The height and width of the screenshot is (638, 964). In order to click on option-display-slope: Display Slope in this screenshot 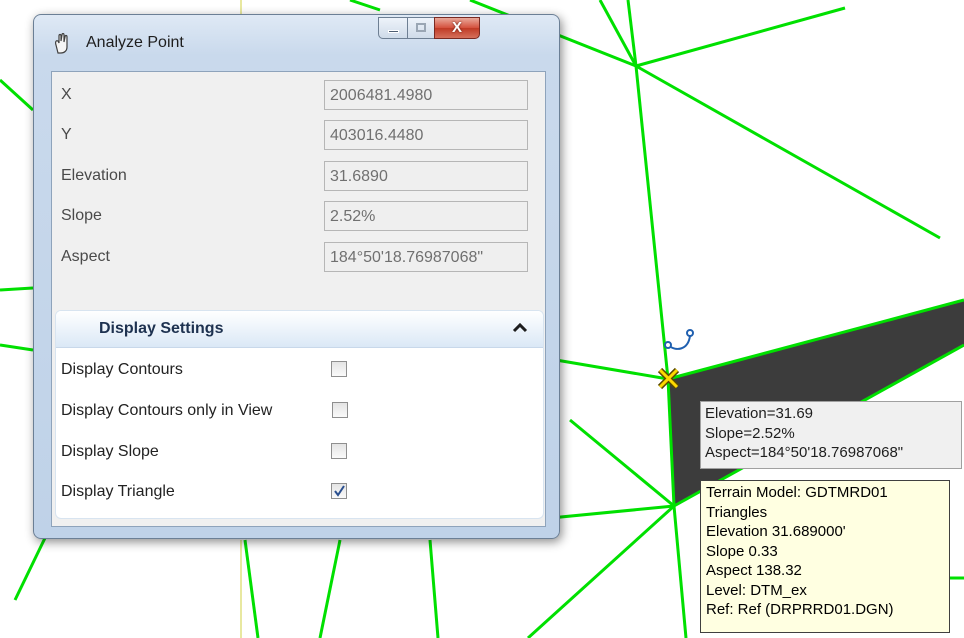, I will do `click(296, 452)`.